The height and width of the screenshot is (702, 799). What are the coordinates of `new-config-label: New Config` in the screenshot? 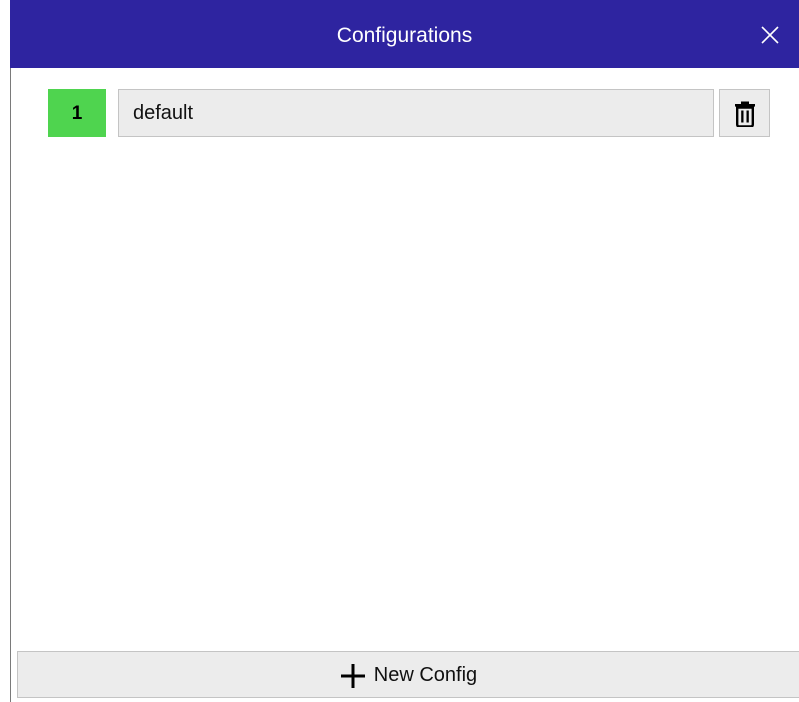 It's located at (425, 675).